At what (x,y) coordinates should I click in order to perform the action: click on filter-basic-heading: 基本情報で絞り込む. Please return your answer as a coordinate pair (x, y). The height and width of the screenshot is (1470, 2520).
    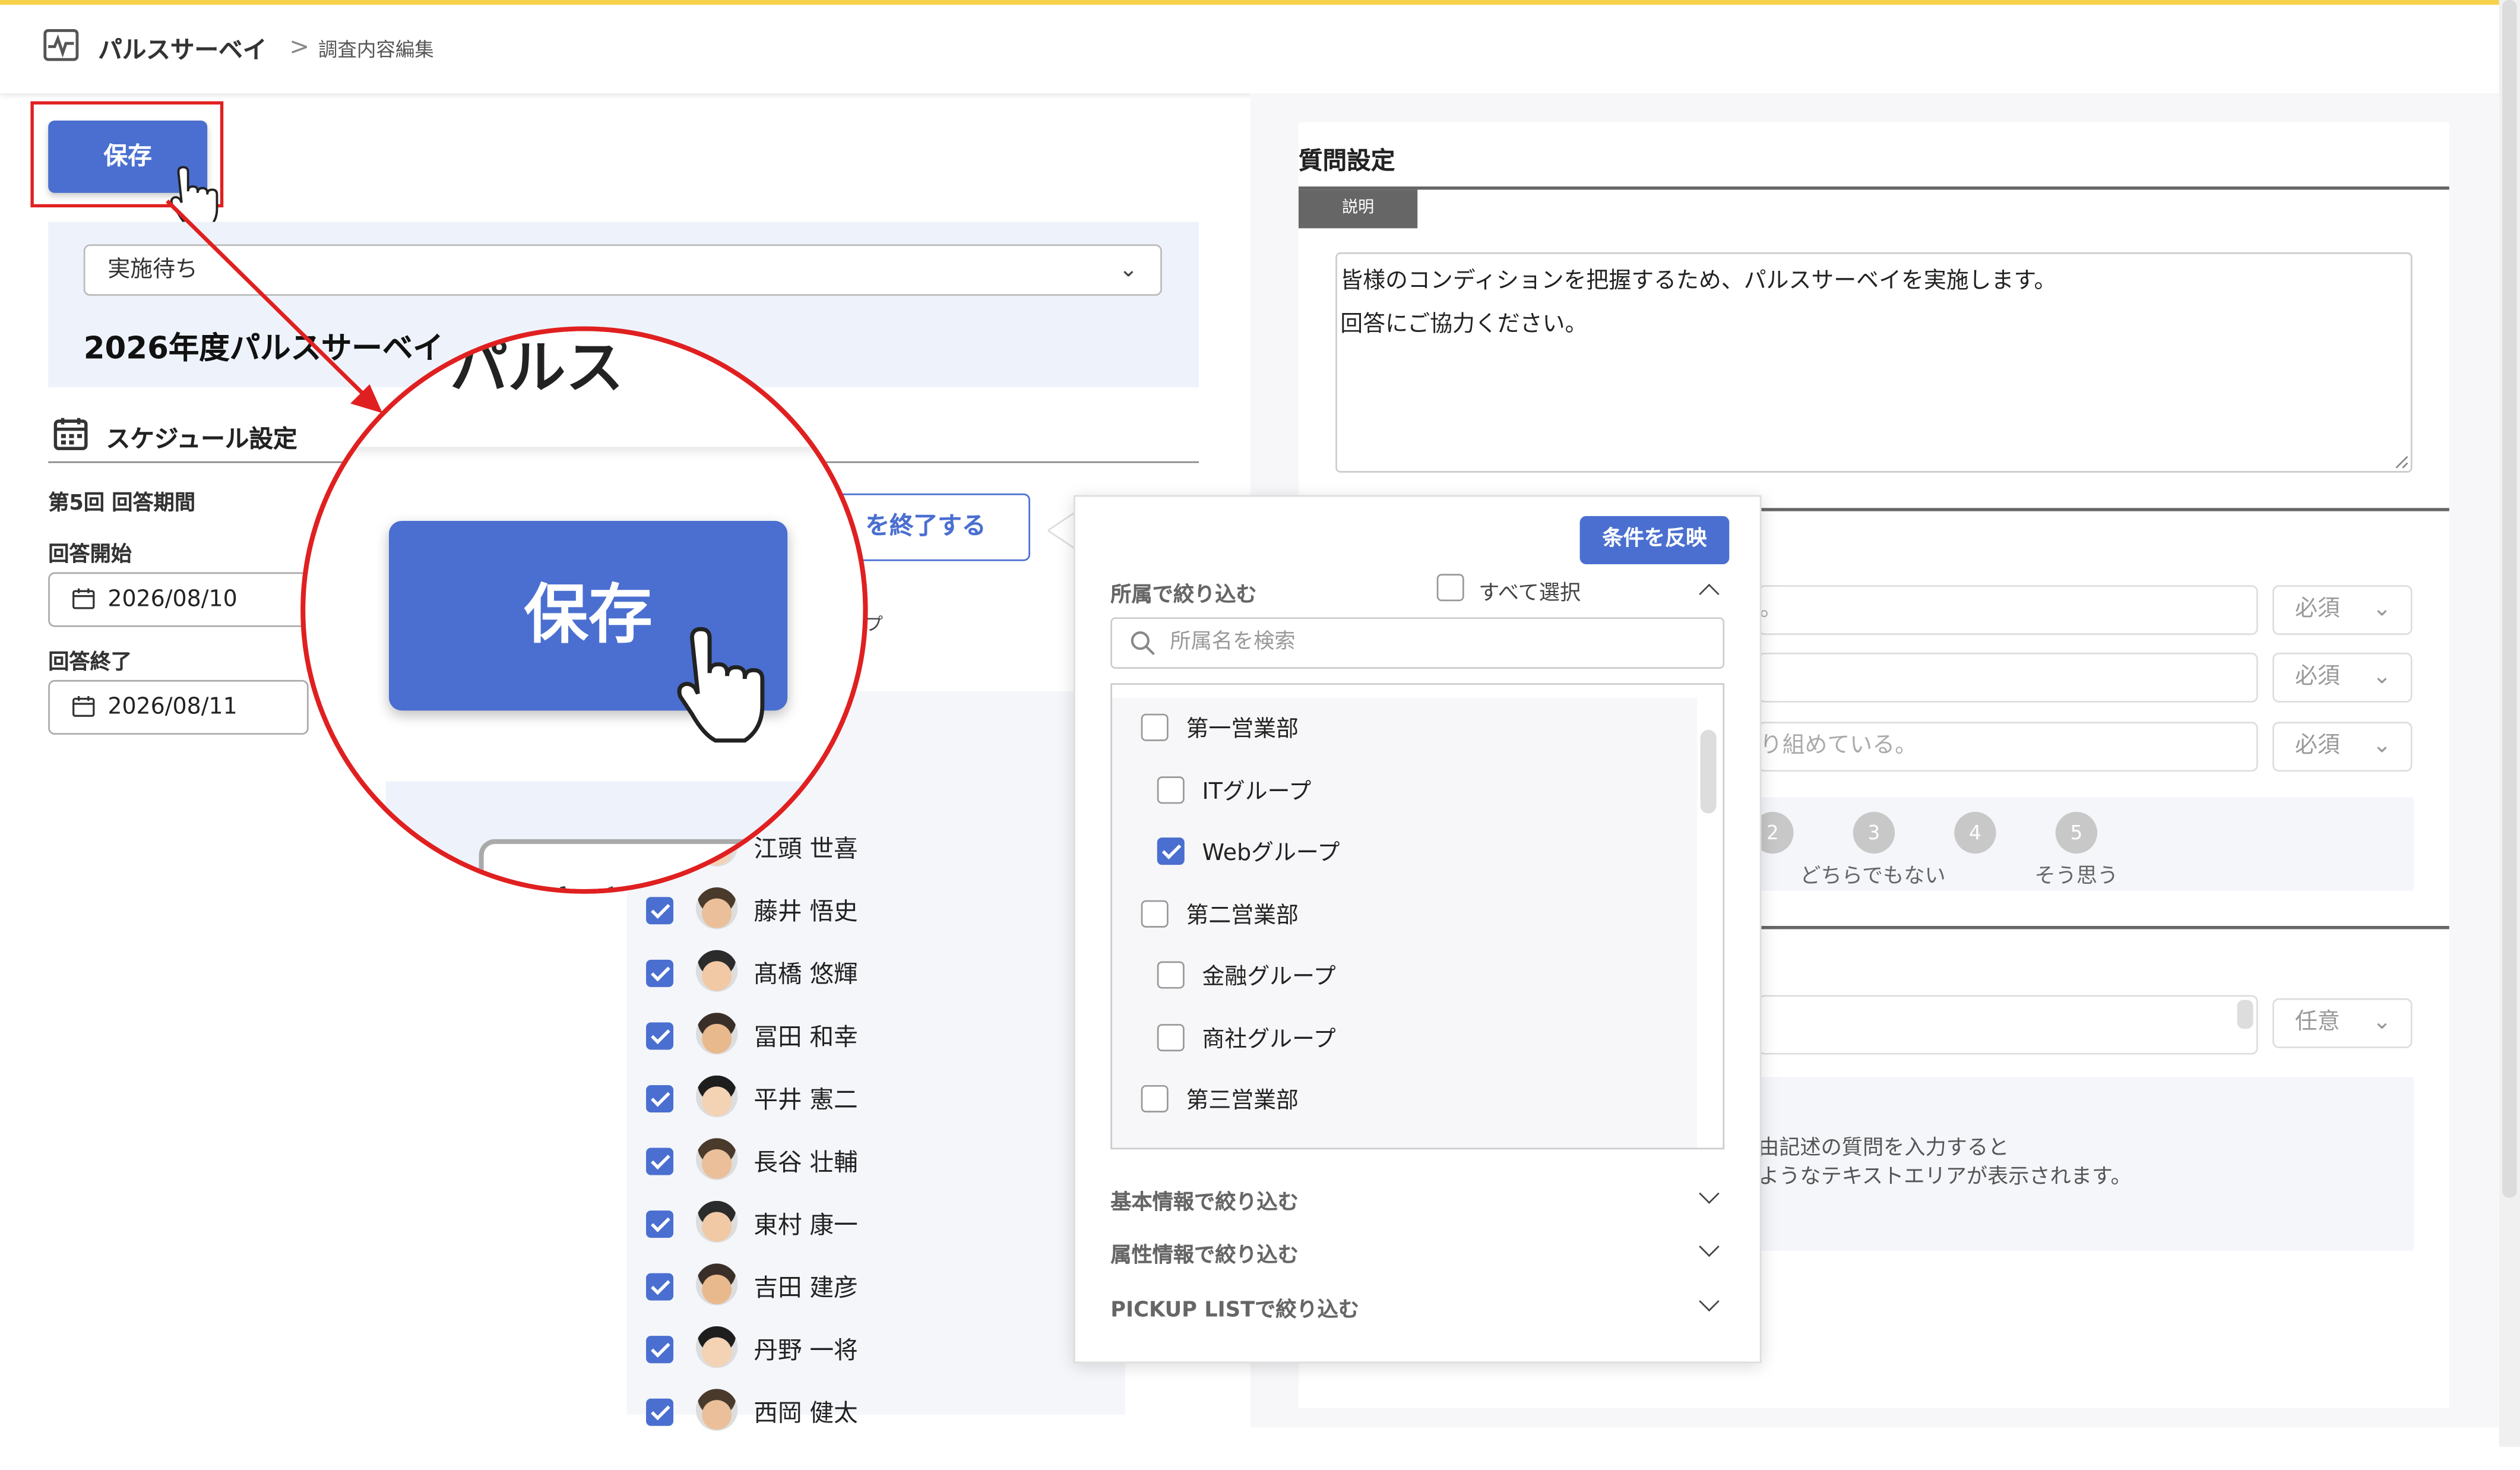
    Looking at the image, I should click on (1204, 1200).